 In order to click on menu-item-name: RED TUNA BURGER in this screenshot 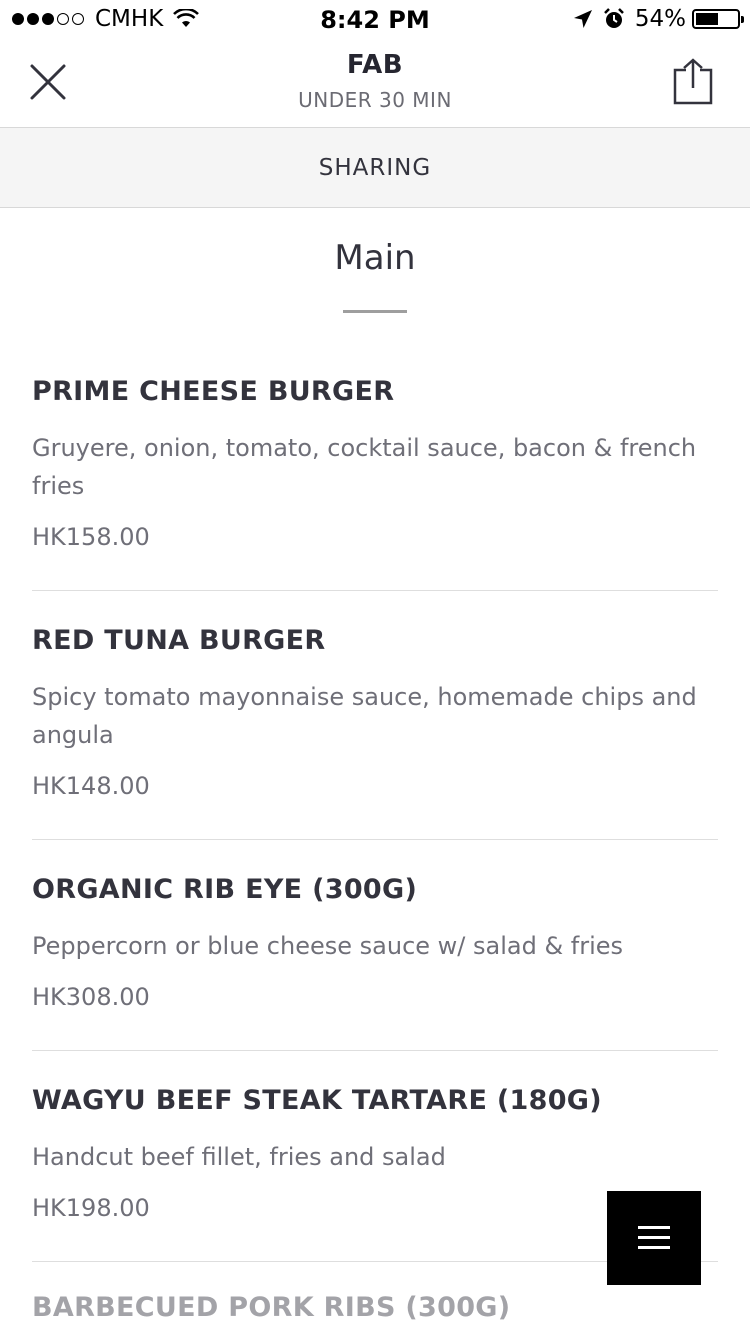, I will do `click(179, 640)`.